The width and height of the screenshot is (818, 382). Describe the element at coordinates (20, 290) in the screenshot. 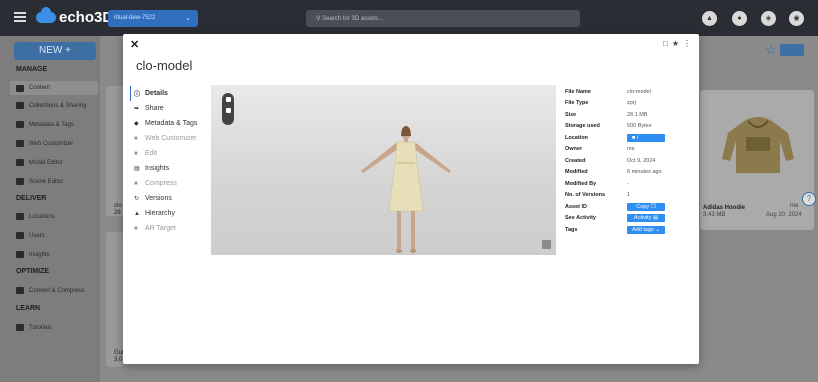

I see `file-icon` at that location.